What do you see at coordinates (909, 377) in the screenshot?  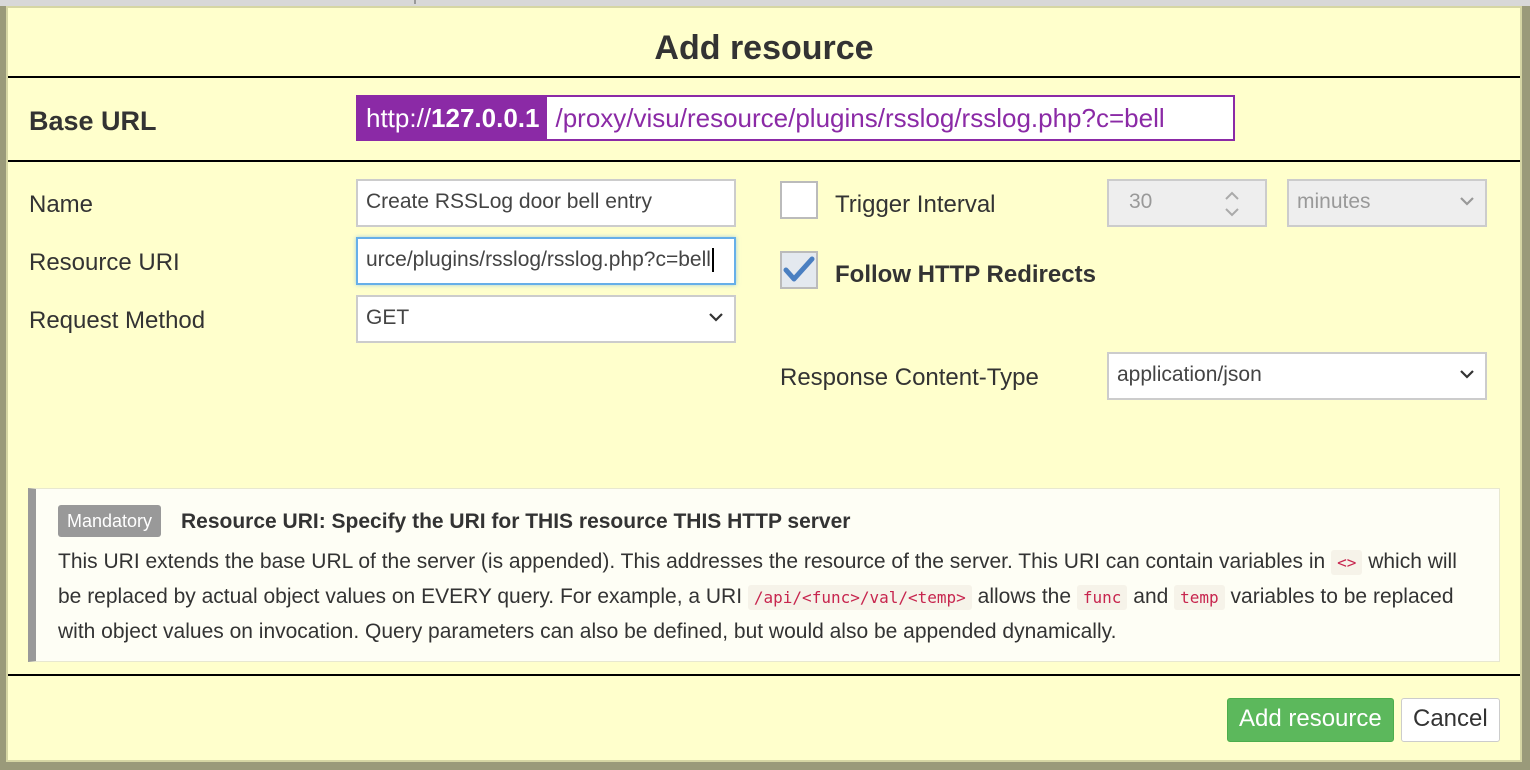 I see `content-type-label: Response Content-Type` at bounding box center [909, 377].